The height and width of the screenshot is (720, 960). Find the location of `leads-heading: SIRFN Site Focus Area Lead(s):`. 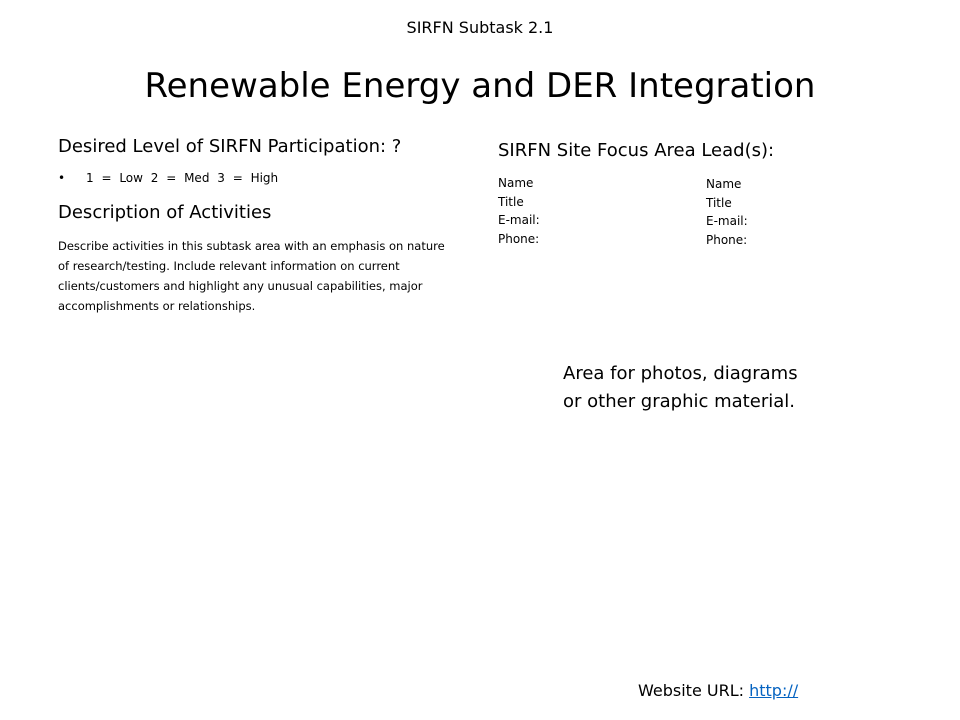

leads-heading: SIRFN Site Focus Area Lead(s): is located at coordinates (636, 150).